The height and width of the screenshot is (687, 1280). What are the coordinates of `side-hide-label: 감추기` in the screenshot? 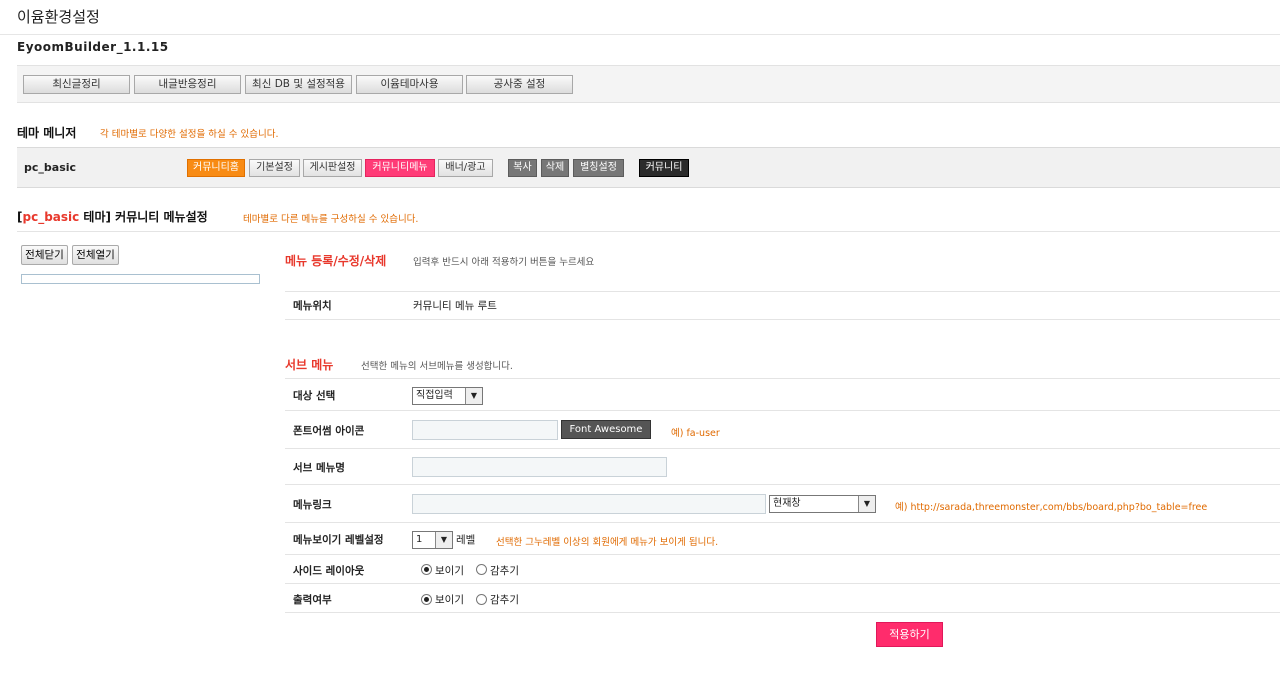 It's located at (504, 571).